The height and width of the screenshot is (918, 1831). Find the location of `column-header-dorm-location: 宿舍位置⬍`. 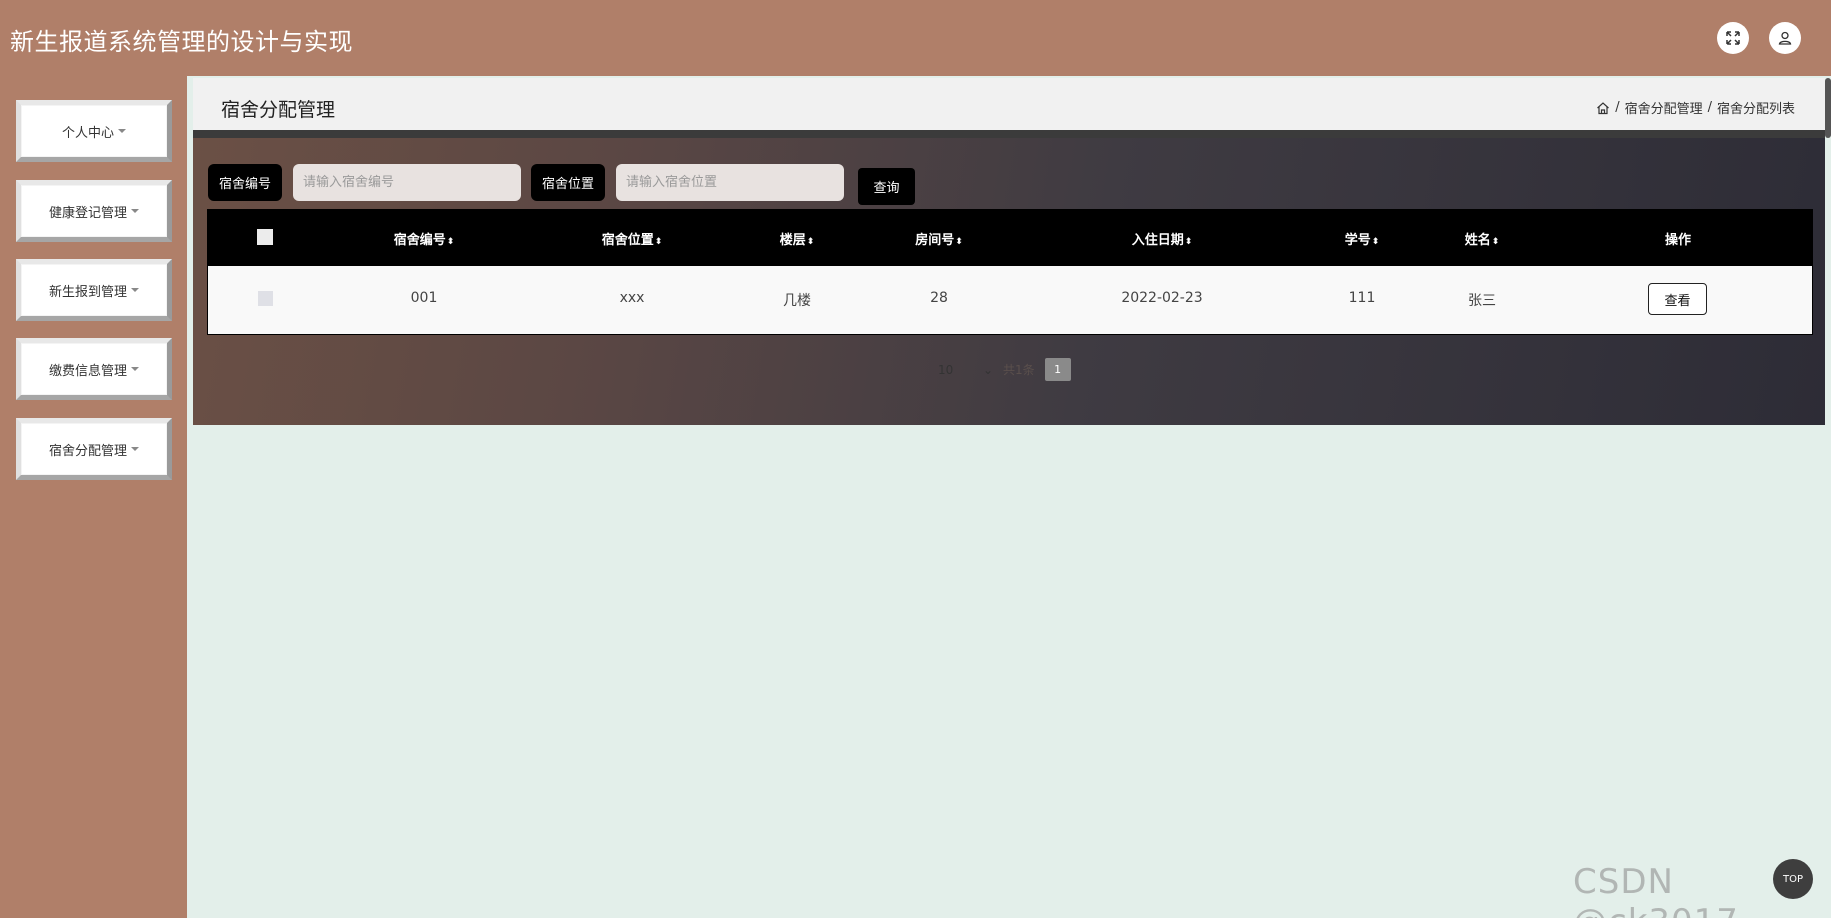

column-header-dorm-location: 宿舍位置⬍ is located at coordinates (632, 238).